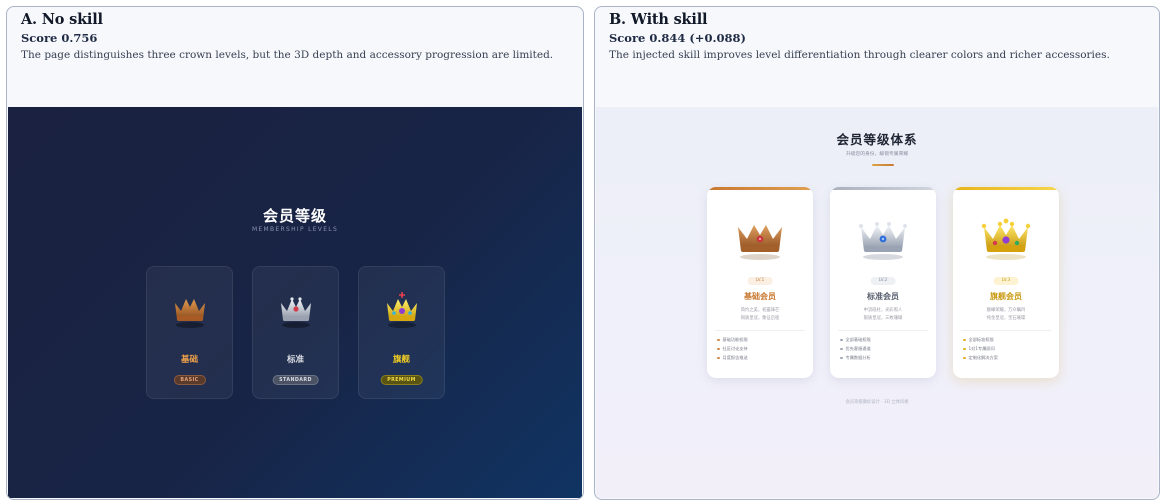  I want to click on tier-name: 基础, so click(189, 360).